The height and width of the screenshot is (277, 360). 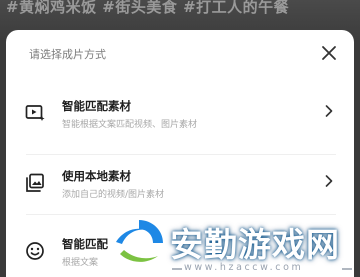 I want to click on option-title: 智能匹配素材, so click(x=96, y=106).